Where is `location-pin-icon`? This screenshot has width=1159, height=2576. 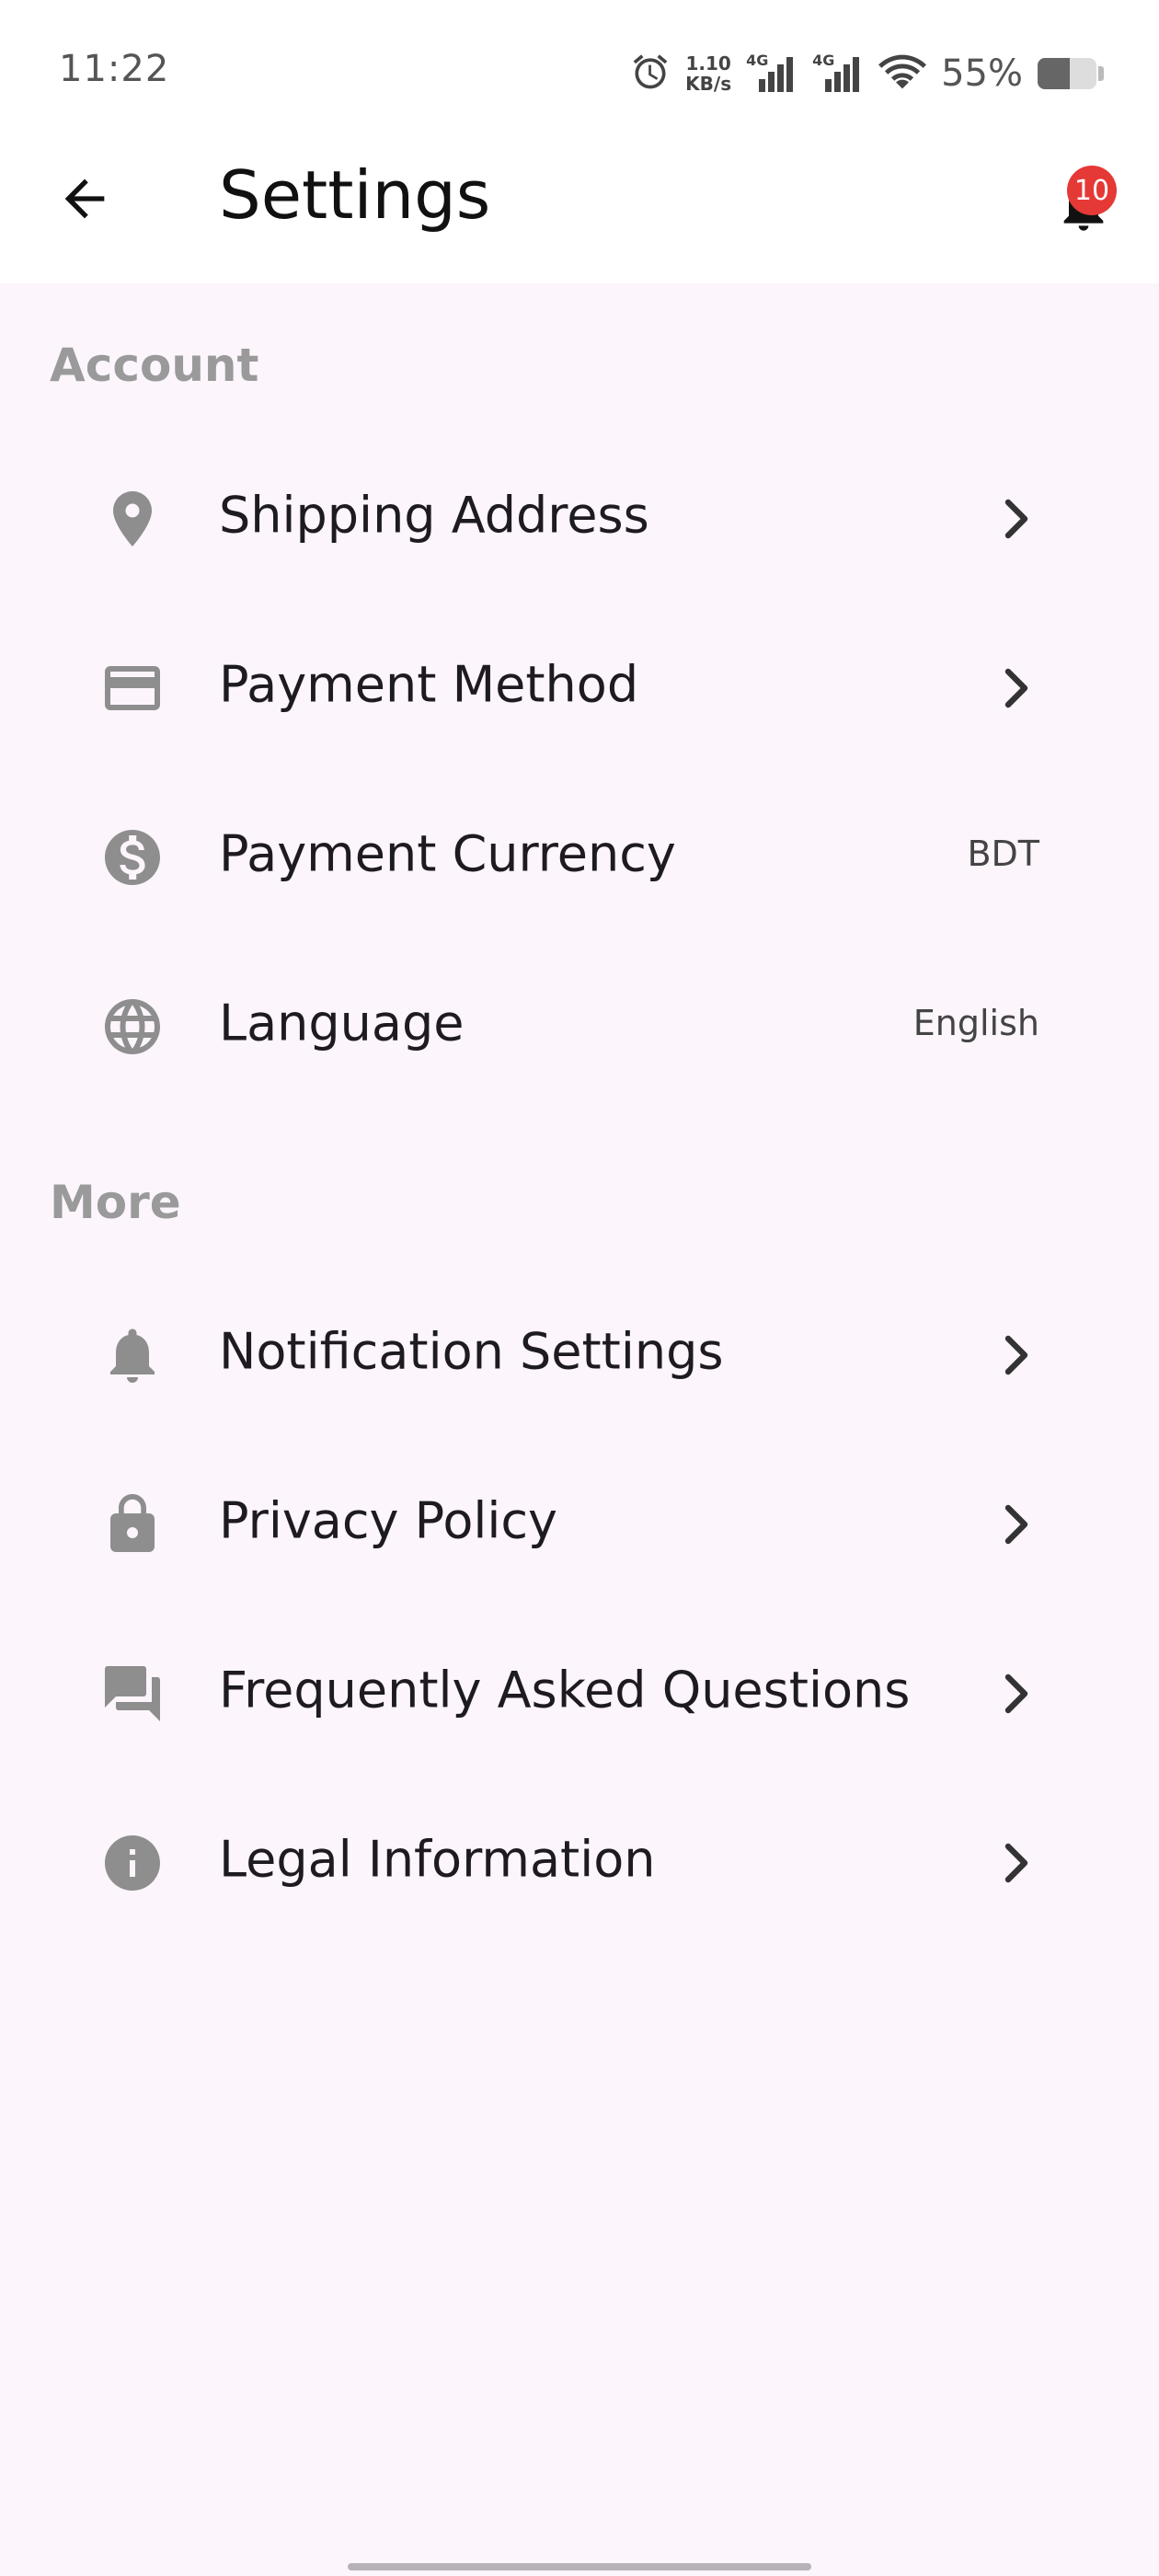
location-pin-icon is located at coordinates (132, 519).